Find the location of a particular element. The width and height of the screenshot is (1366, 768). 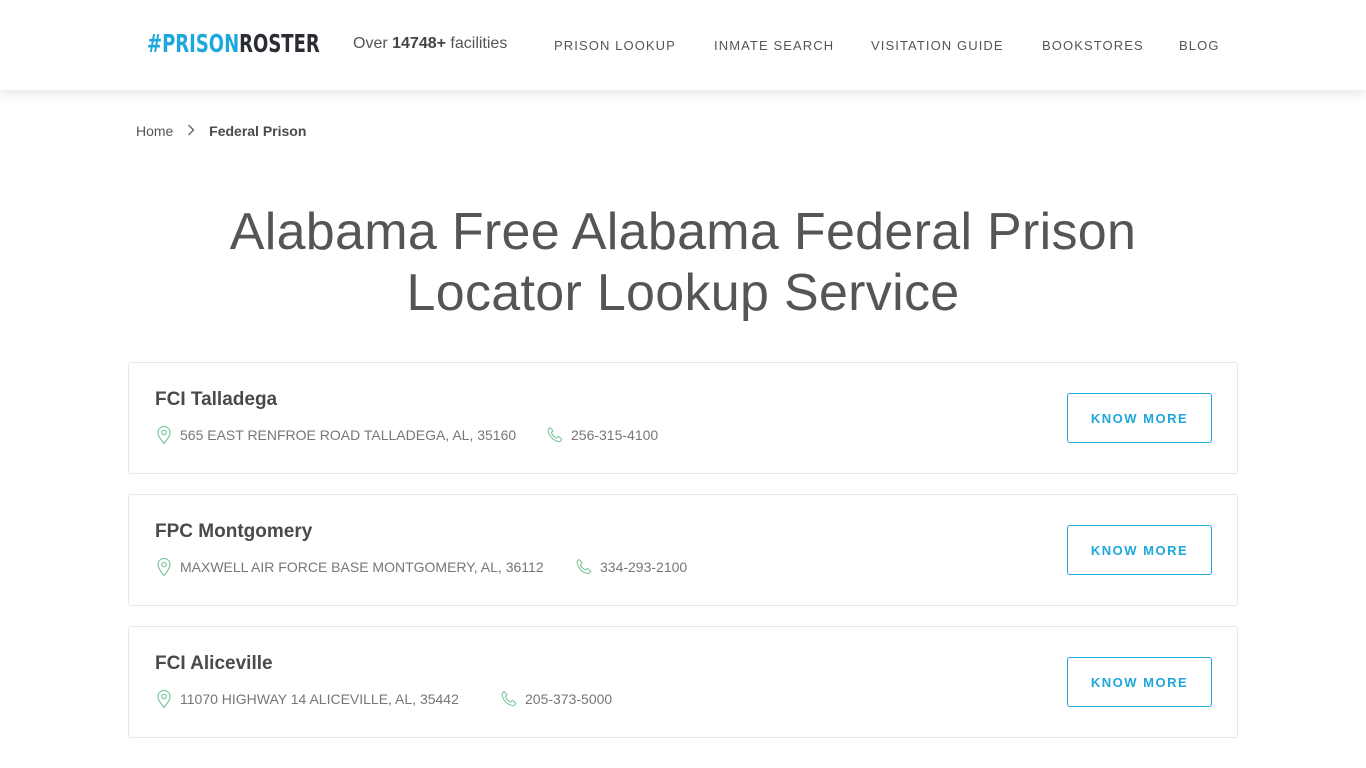

breadcrumb-home: Home is located at coordinates (154, 131).